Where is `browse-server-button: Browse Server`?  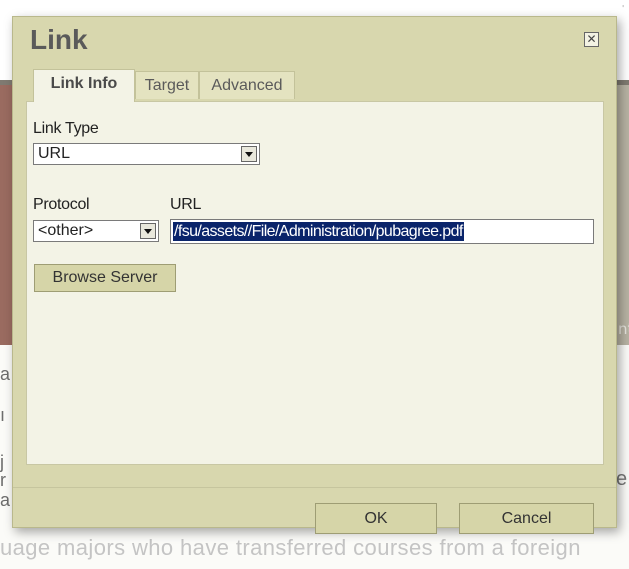
browse-server-button: Browse Server is located at coordinates (105, 278).